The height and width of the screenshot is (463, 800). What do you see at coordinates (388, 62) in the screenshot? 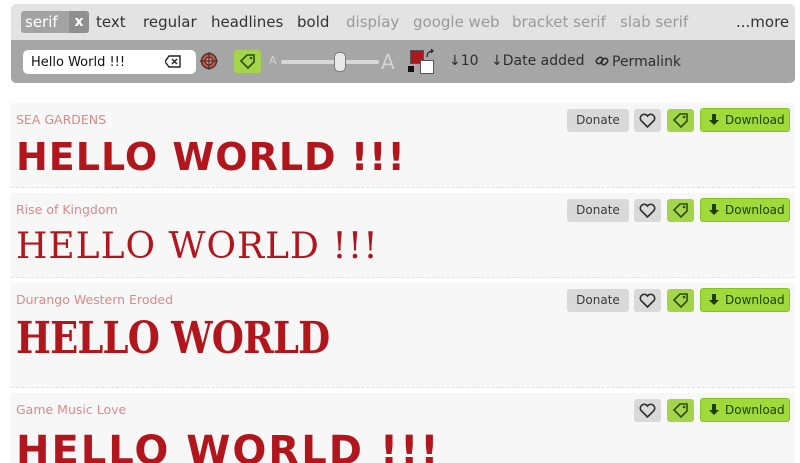
I see `font-size-large-label: A` at bounding box center [388, 62].